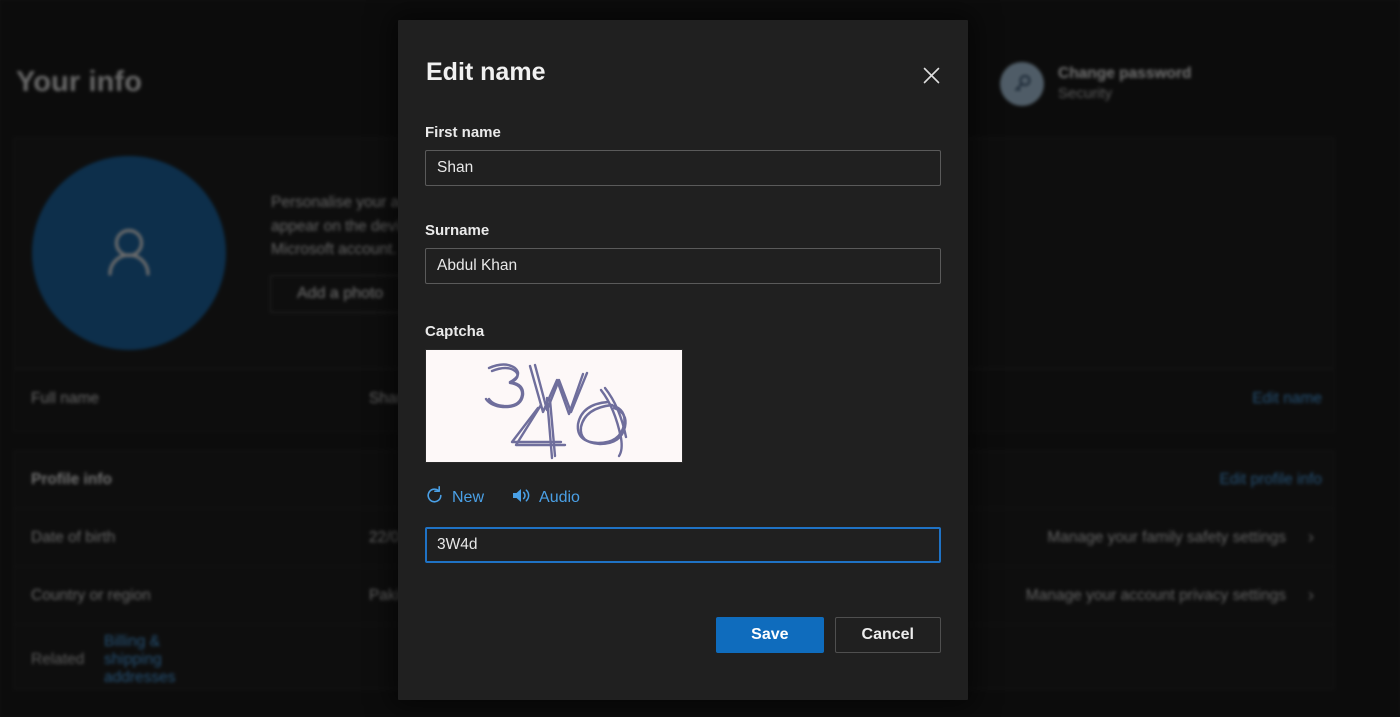 This screenshot has width=1400, height=717. What do you see at coordinates (502, 498) in the screenshot?
I see `captcha-actions: New Audio` at bounding box center [502, 498].